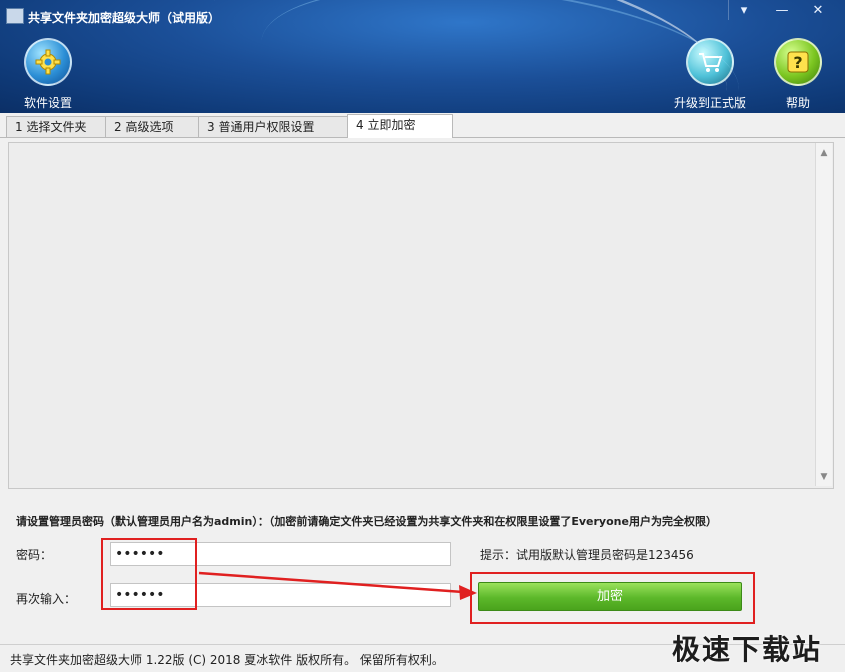 The width and height of the screenshot is (845, 672). What do you see at coordinates (824, 153) in the screenshot?
I see `scroll-up-arrow-icon: ▲` at bounding box center [824, 153].